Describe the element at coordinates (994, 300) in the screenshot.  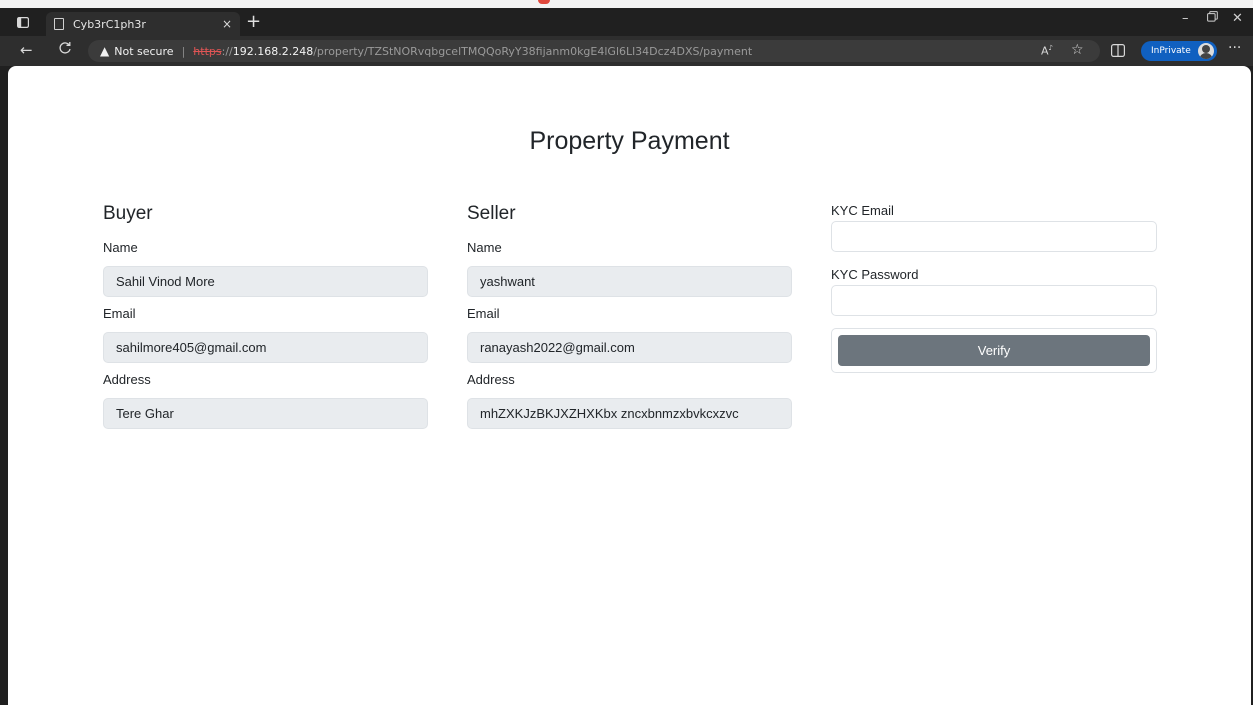
I see `kyc-password-input` at that location.